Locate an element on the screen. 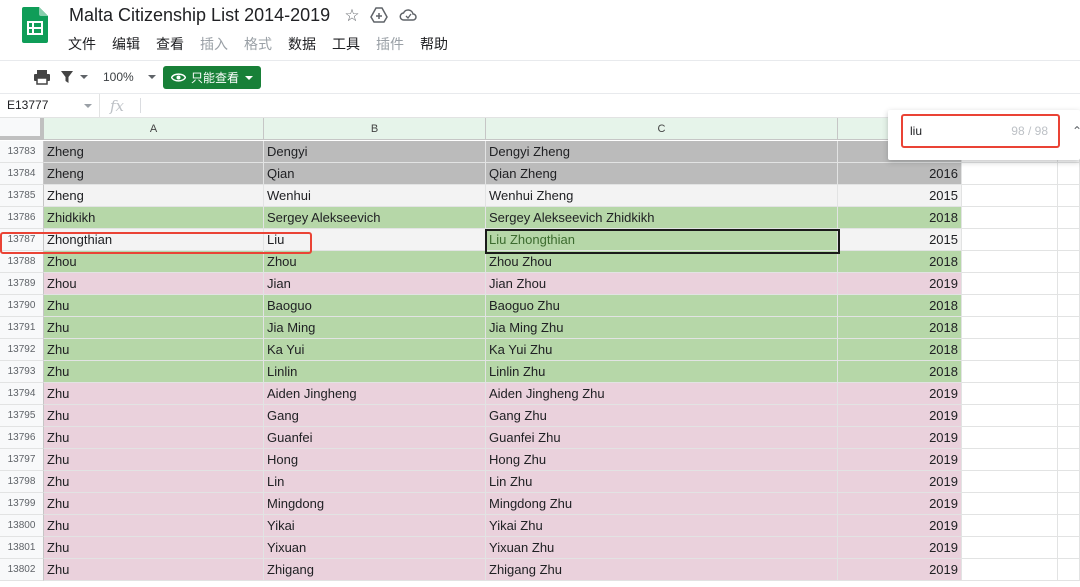 Image resolution: width=1080 pixels, height=587 pixels. cell-full-name: Ka Yui Zhu is located at coordinates (662, 350).